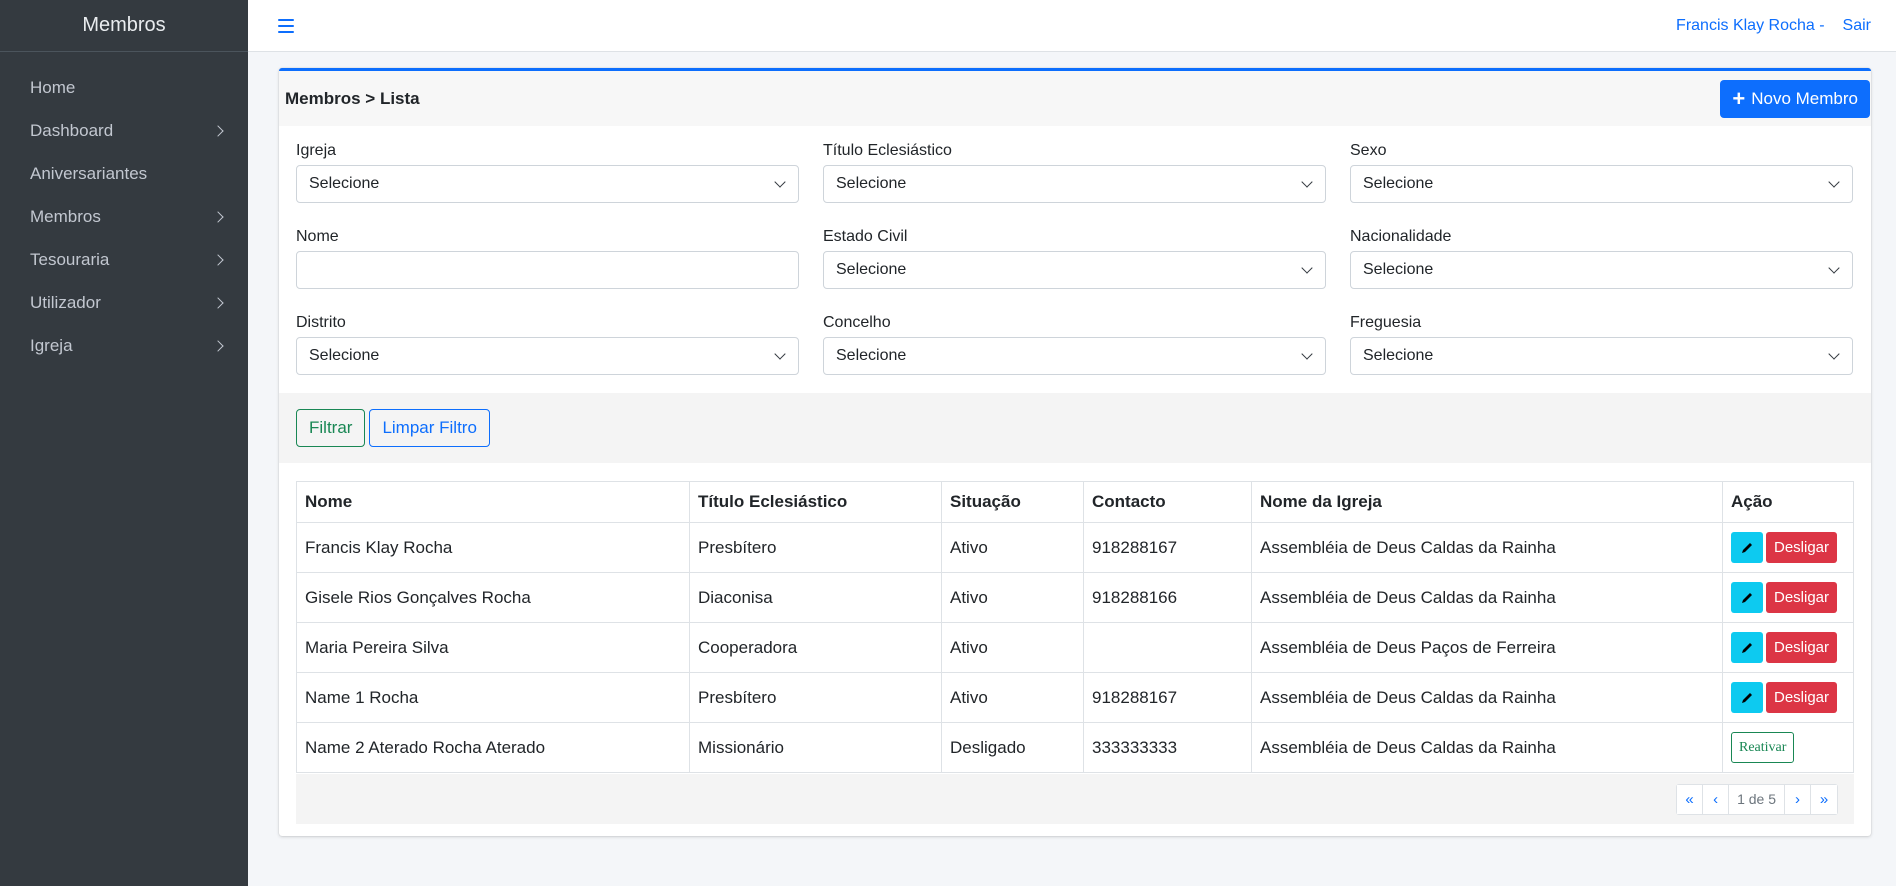  Describe the element at coordinates (1601, 356) in the screenshot. I see `freguesia-select: Selecione` at that location.